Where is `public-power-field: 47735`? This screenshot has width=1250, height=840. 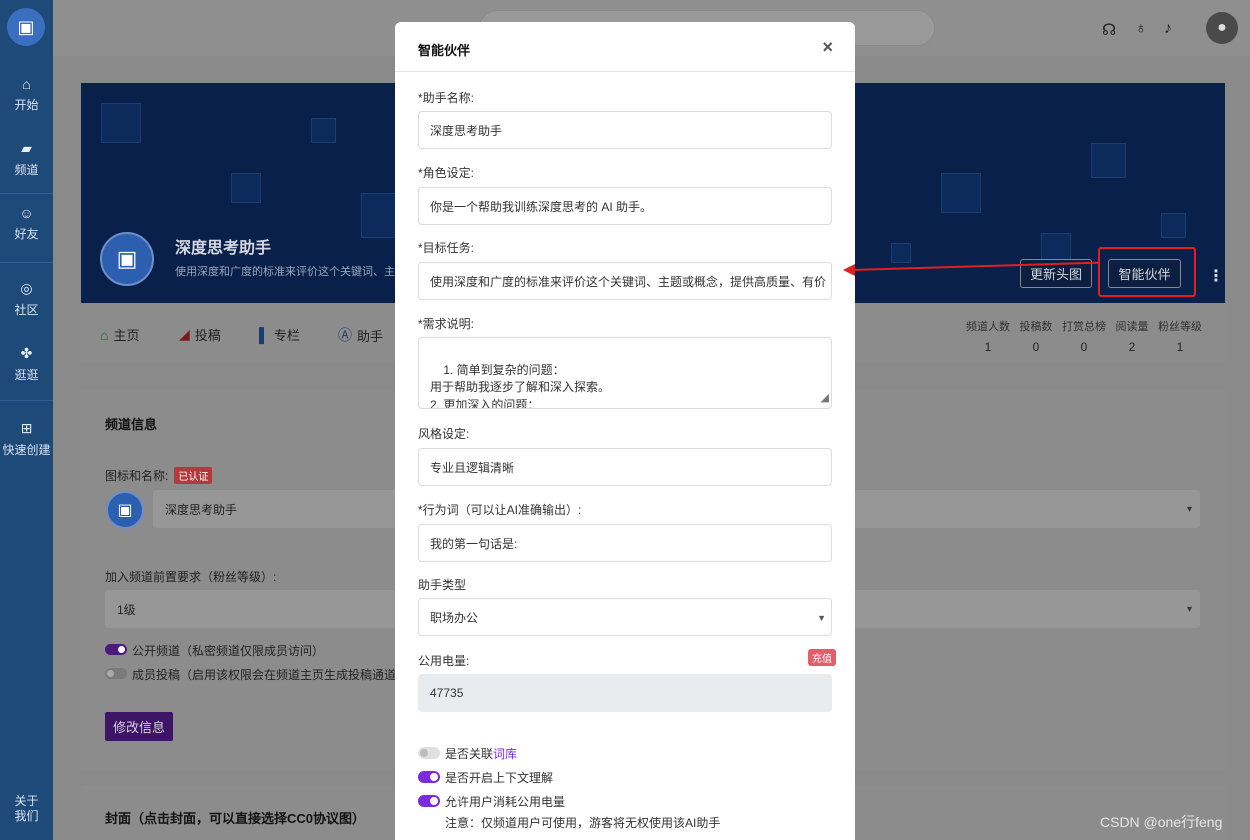 public-power-field: 47735 is located at coordinates (625, 693).